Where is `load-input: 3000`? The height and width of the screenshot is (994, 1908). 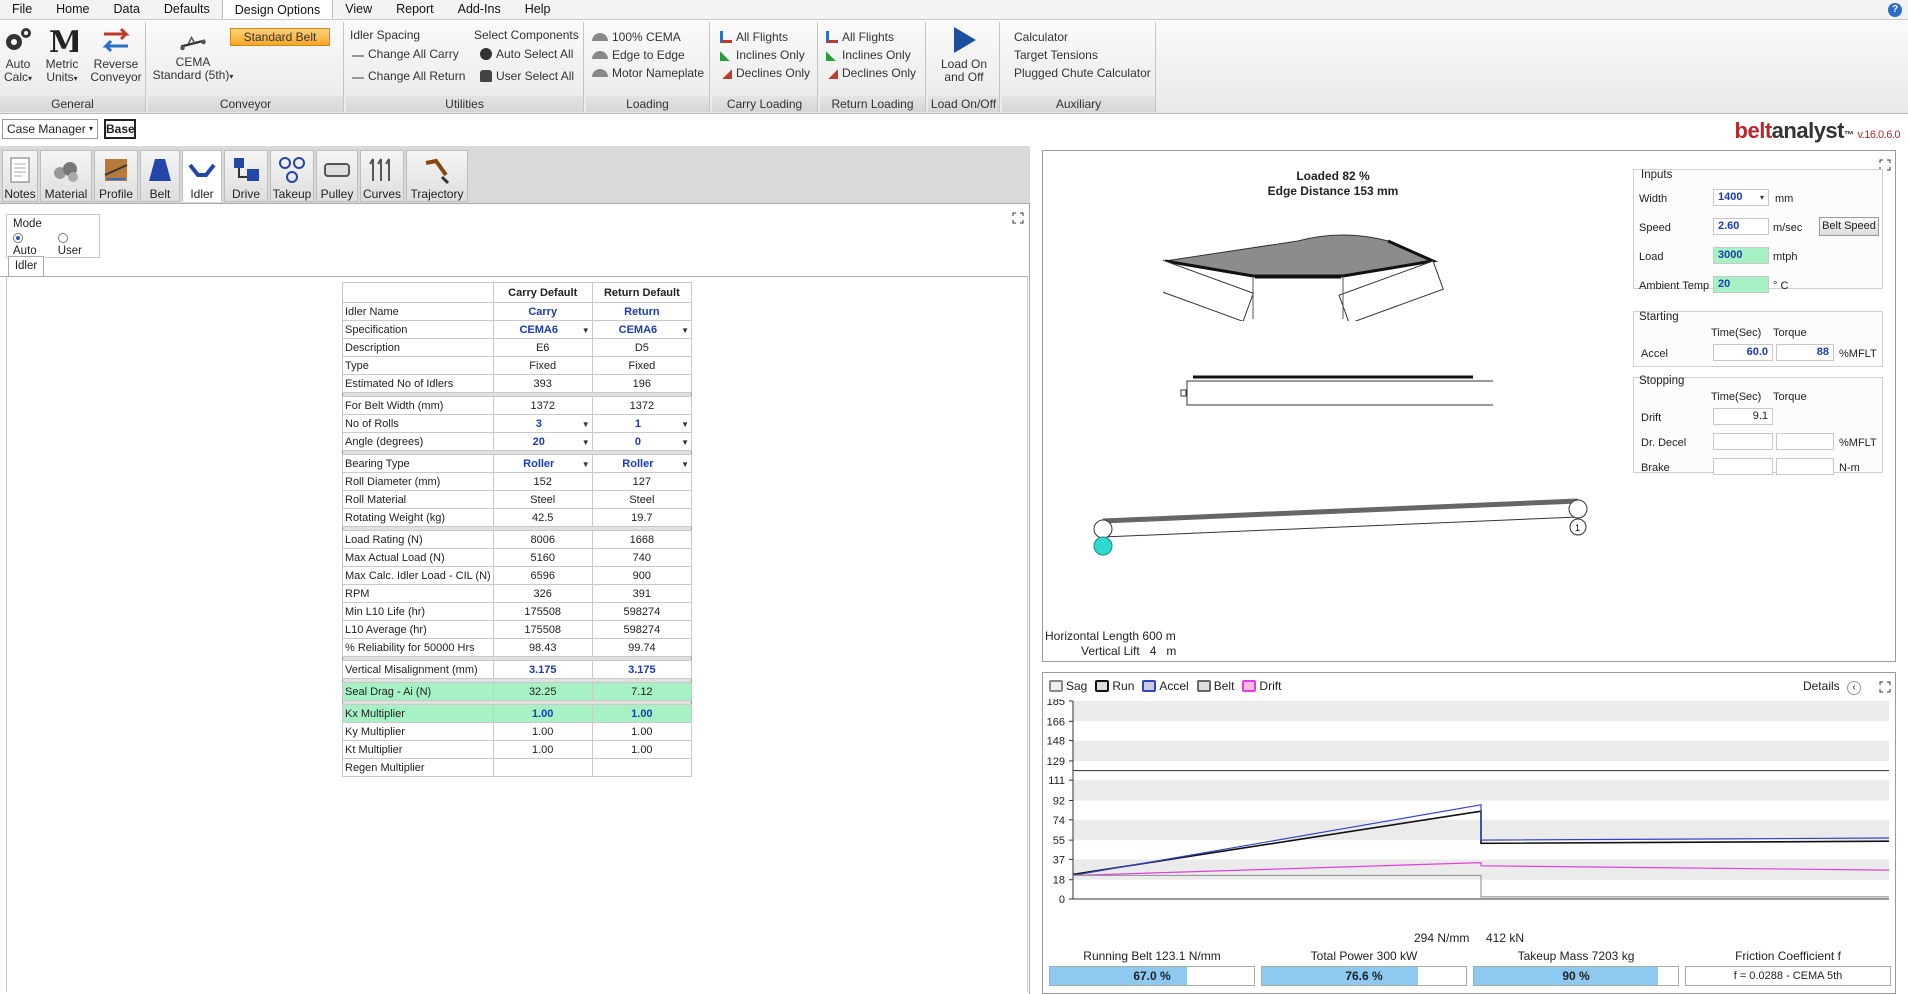 load-input: 3000 is located at coordinates (1741, 255).